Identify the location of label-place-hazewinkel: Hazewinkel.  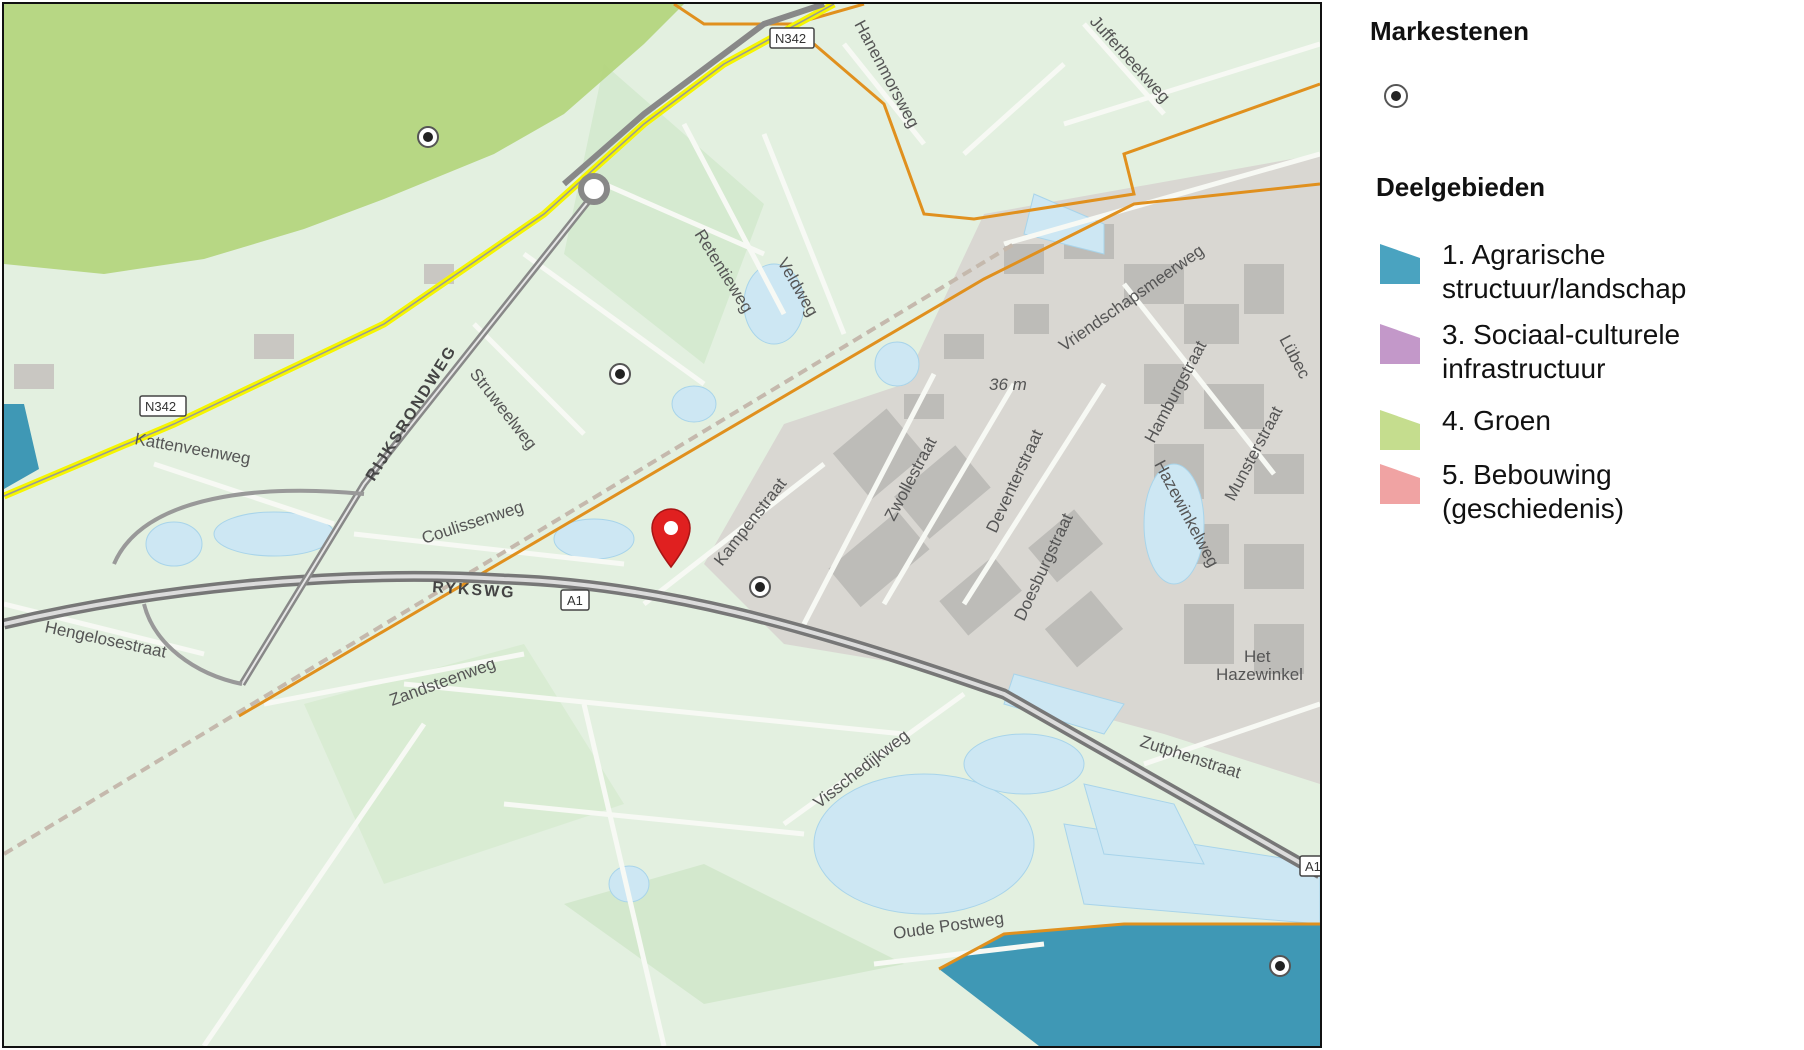
(1259, 674).